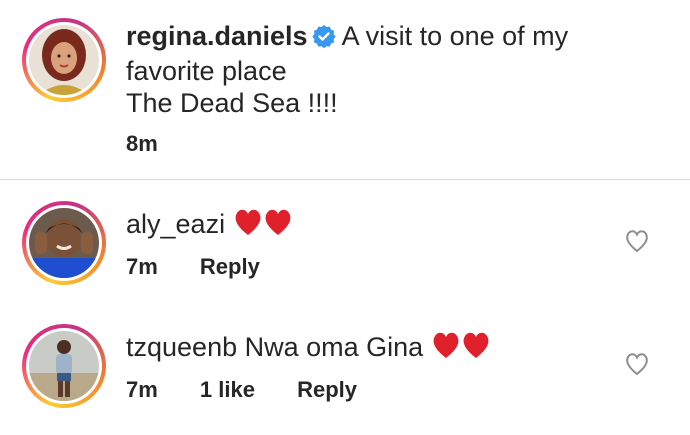 Image resolution: width=690 pixels, height=435 pixels. Describe the element at coordinates (142, 143) in the screenshot. I see `post-timestamp: 8m` at that location.